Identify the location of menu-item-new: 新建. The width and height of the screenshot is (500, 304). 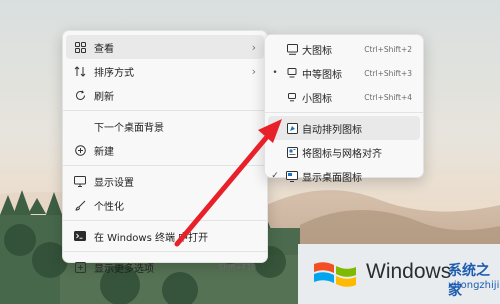
(165, 150).